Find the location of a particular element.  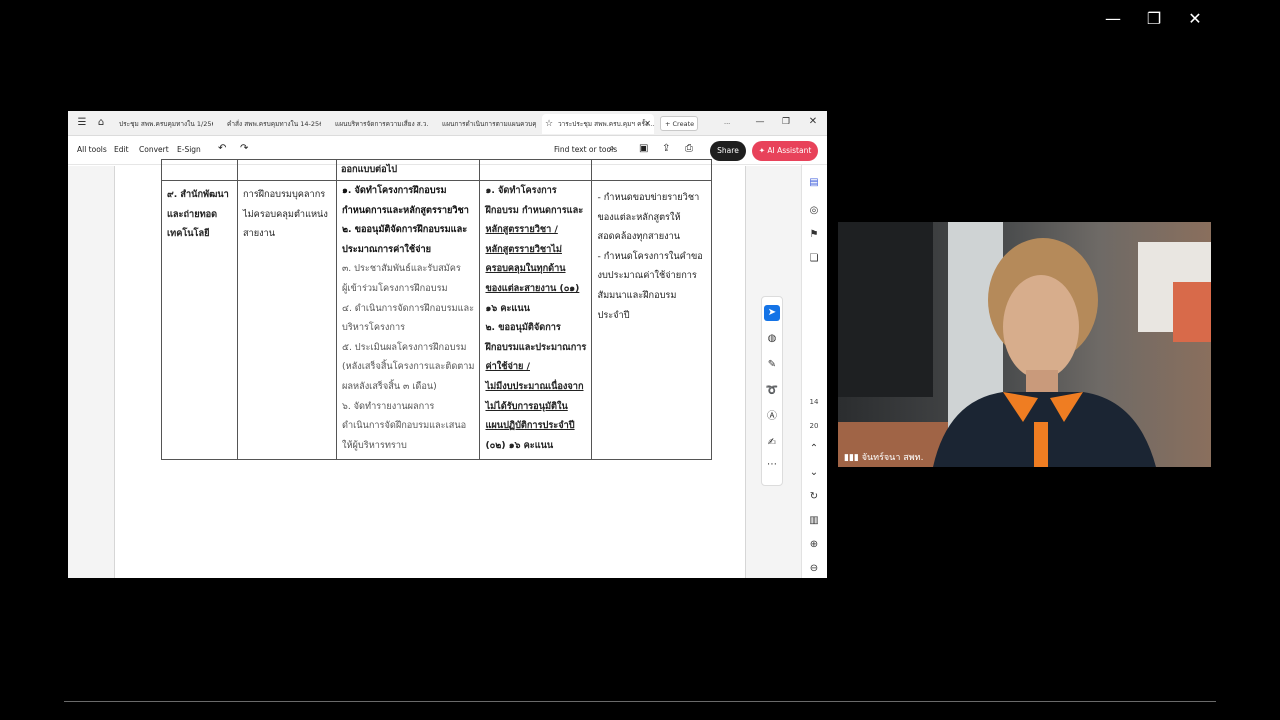

pages-icon: ❏ is located at coordinates (814, 259).